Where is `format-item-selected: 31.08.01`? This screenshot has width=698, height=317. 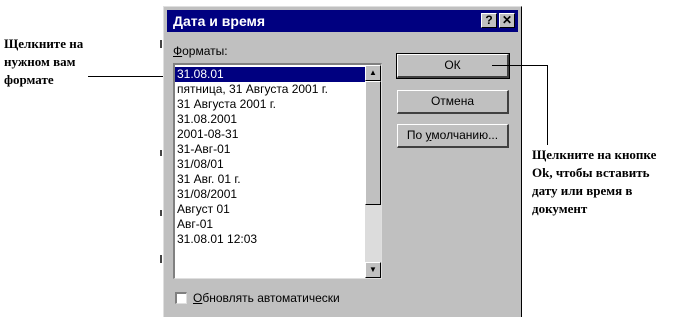 format-item-selected: 31.08.01 is located at coordinates (270, 74).